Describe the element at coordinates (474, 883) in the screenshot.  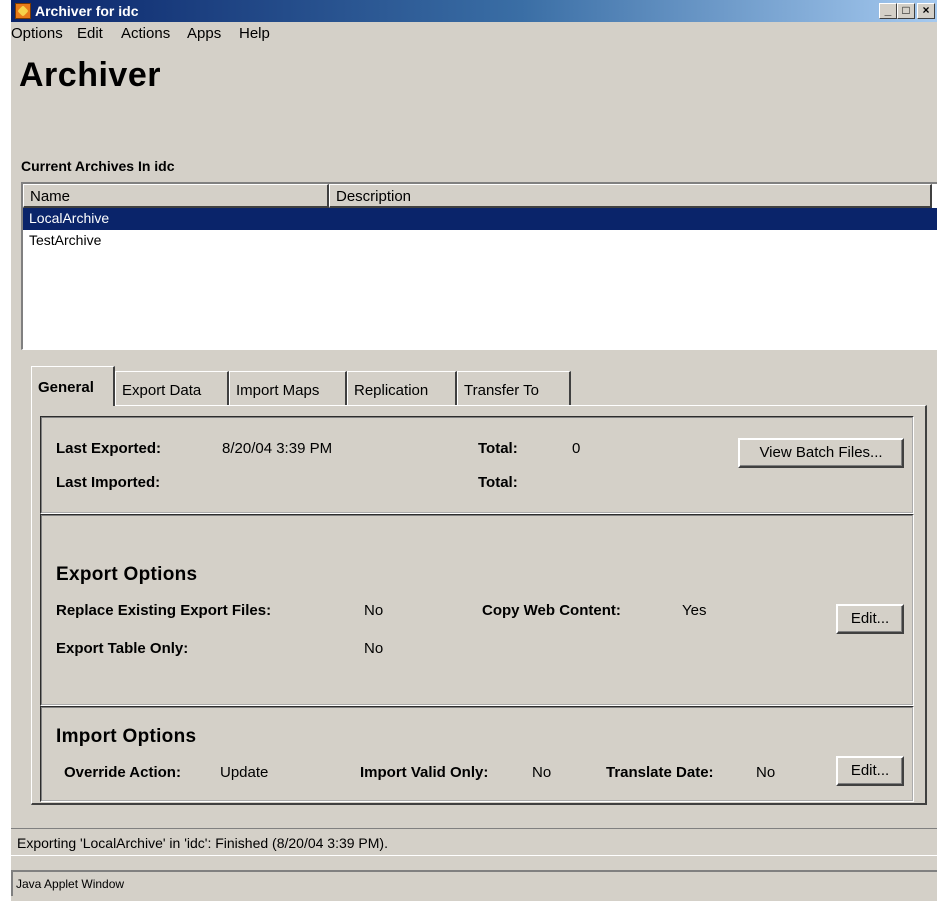
I see `applet-window-label: Java Applet Window` at that location.